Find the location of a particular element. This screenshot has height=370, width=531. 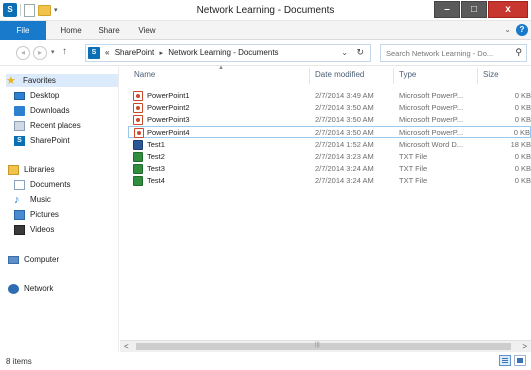

details-view-button is located at coordinates (505, 360).